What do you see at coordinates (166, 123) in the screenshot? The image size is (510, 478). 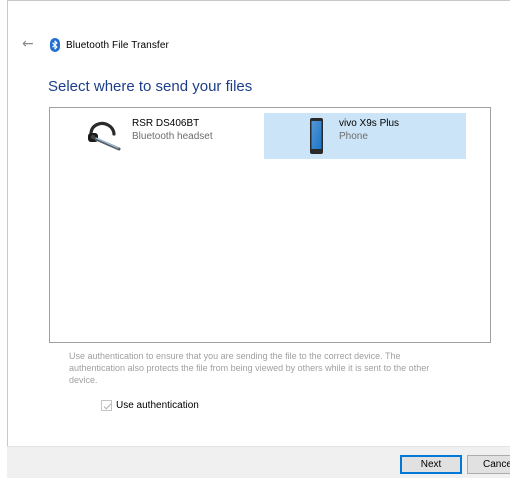 I see `device-name: RSR DS406BT` at bounding box center [166, 123].